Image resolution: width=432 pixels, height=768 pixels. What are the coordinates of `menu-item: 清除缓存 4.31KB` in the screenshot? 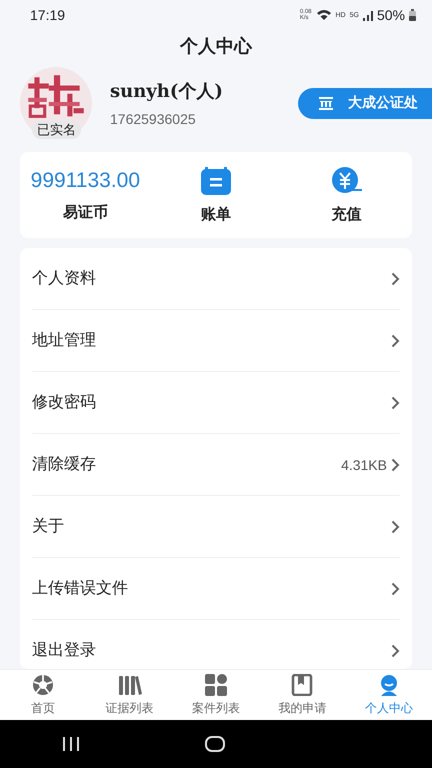 It's located at (216, 465).